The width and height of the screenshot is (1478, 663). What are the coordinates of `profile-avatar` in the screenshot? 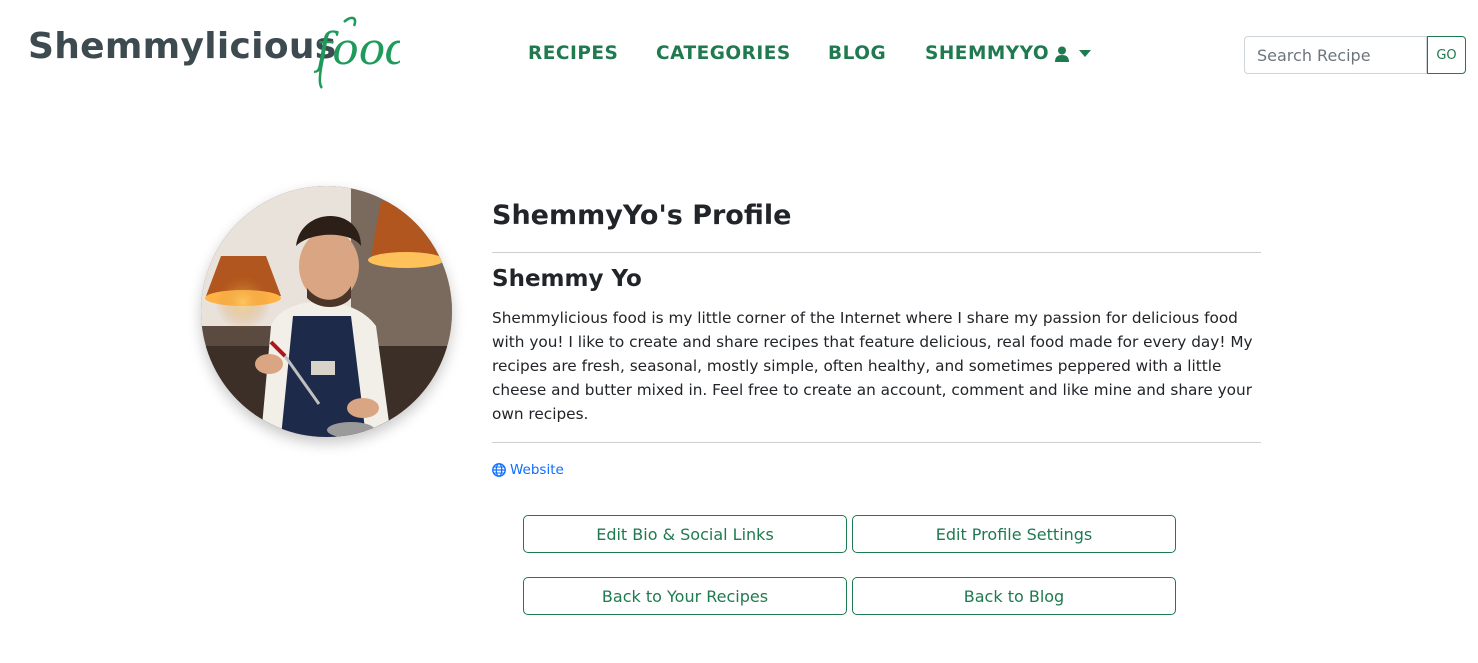 It's located at (326, 311).